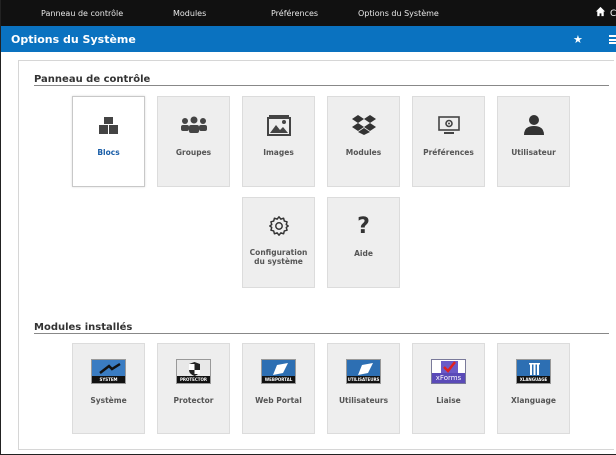 The image size is (616, 455). Describe the element at coordinates (578, 39) in the screenshot. I see `star-icon: ★` at that location.